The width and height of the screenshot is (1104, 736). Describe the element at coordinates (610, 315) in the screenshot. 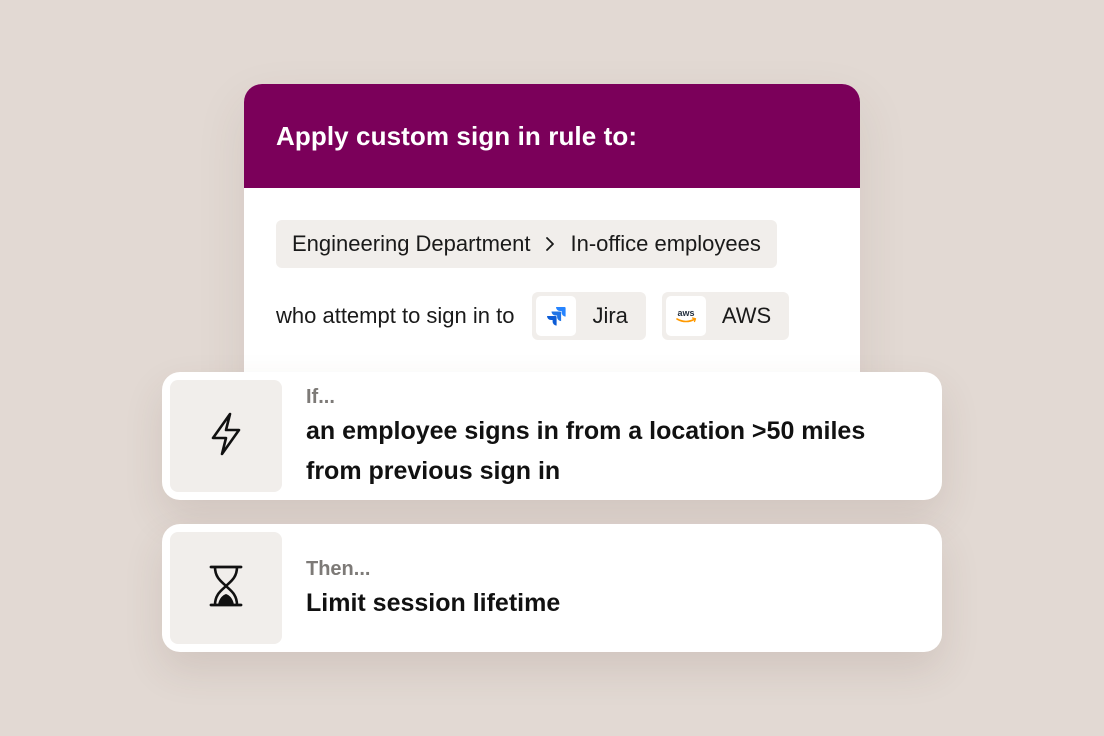

I see `app-name-jira: Jira` at that location.